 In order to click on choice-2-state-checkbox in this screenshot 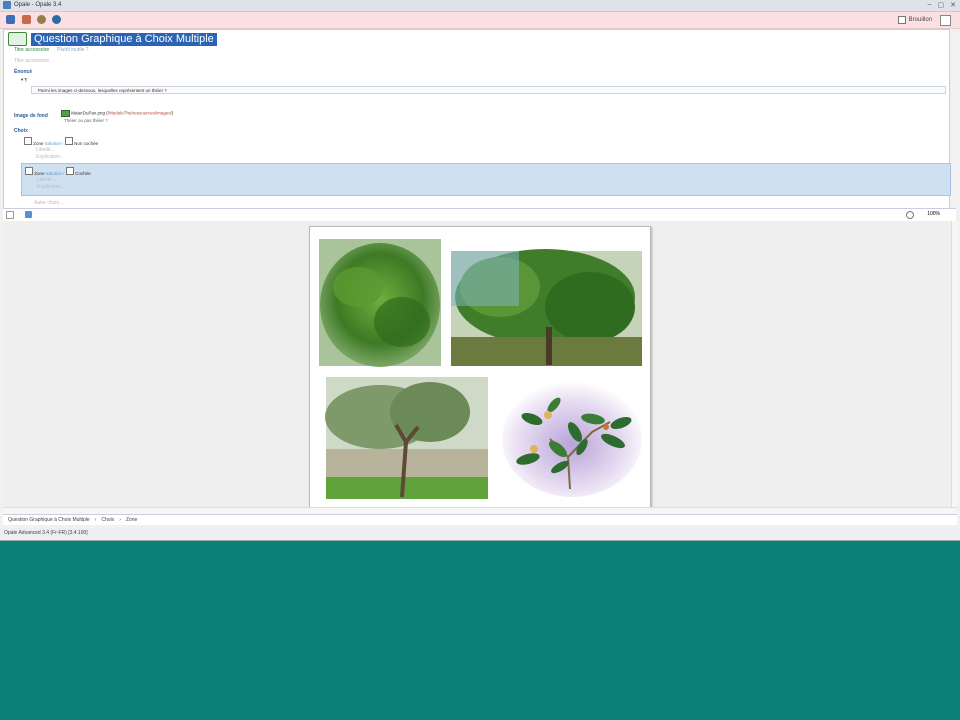, I will do `click(69, 171)`.